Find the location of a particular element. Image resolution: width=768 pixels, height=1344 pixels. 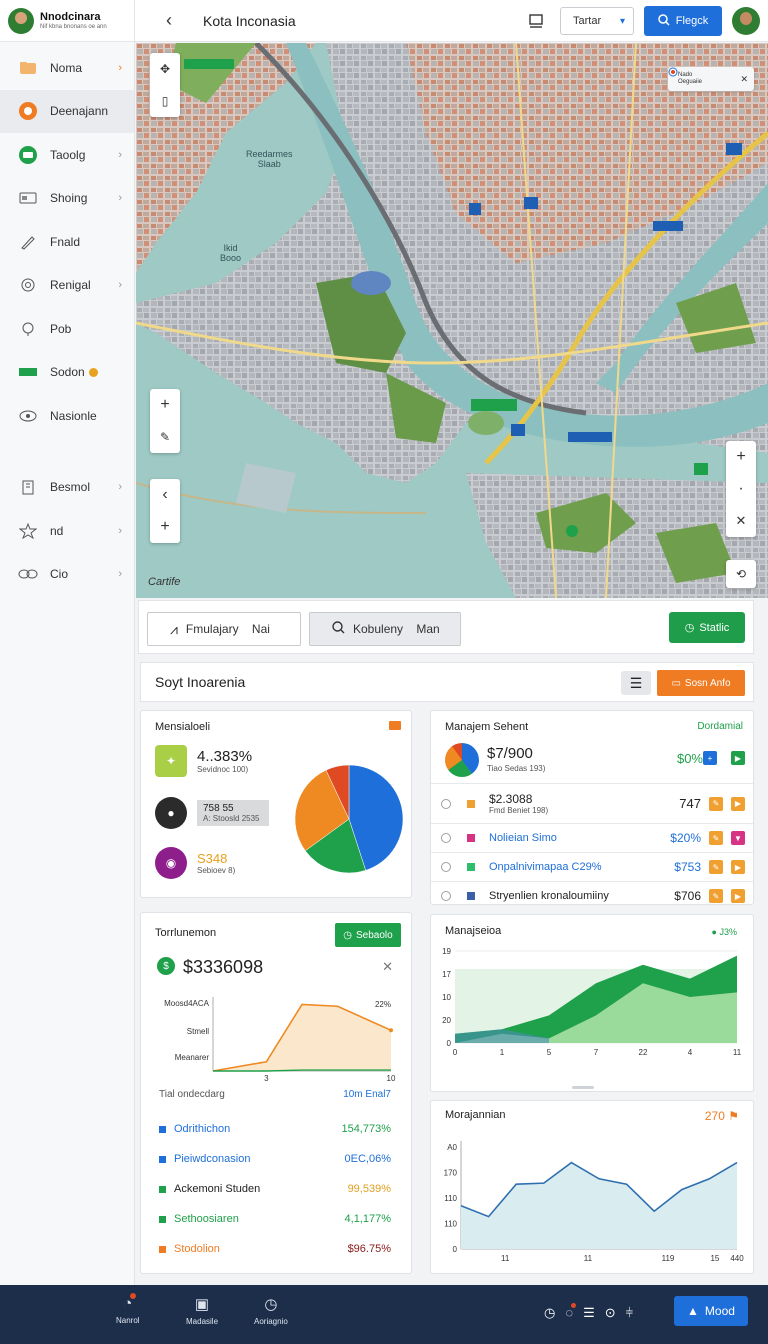

statistic-button: ◷ Statlic is located at coordinates (707, 627).